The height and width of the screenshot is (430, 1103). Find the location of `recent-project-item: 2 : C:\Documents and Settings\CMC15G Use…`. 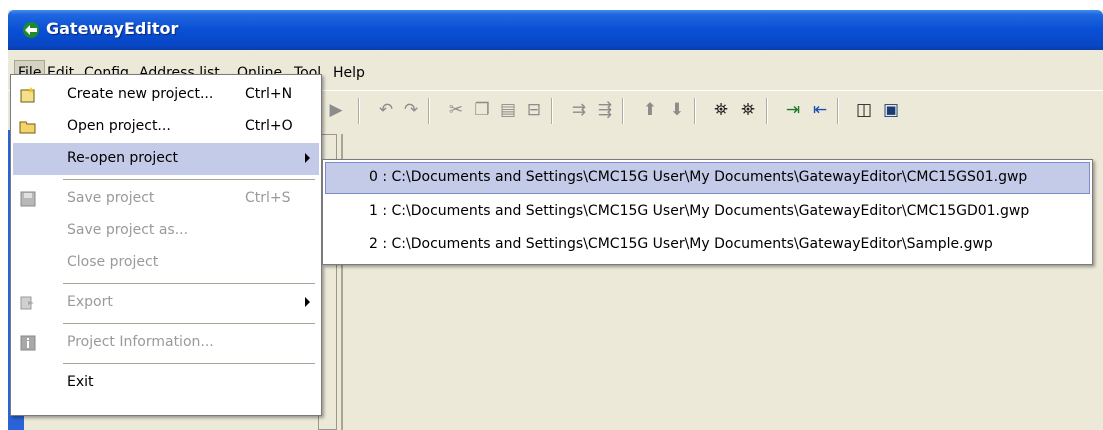

recent-project-item: 2 : C:\Documents and Settings\CMC15G Use… is located at coordinates (707, 245).